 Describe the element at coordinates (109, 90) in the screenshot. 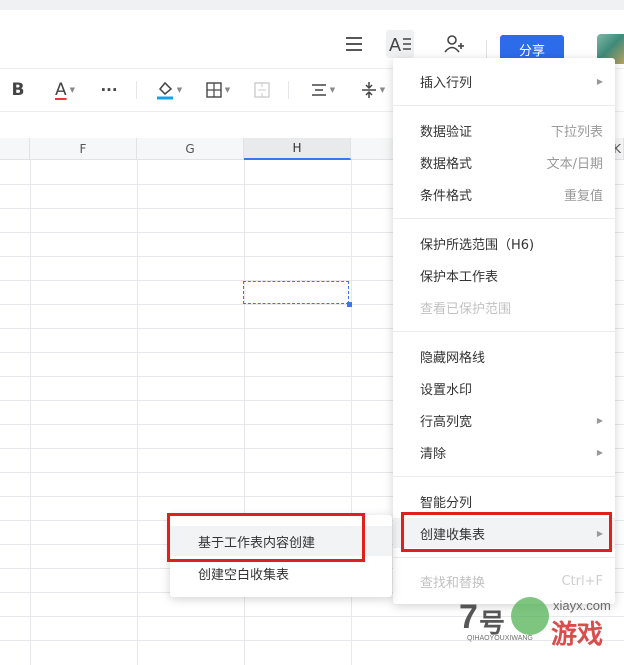

I see `more-icon: ···` at that location.